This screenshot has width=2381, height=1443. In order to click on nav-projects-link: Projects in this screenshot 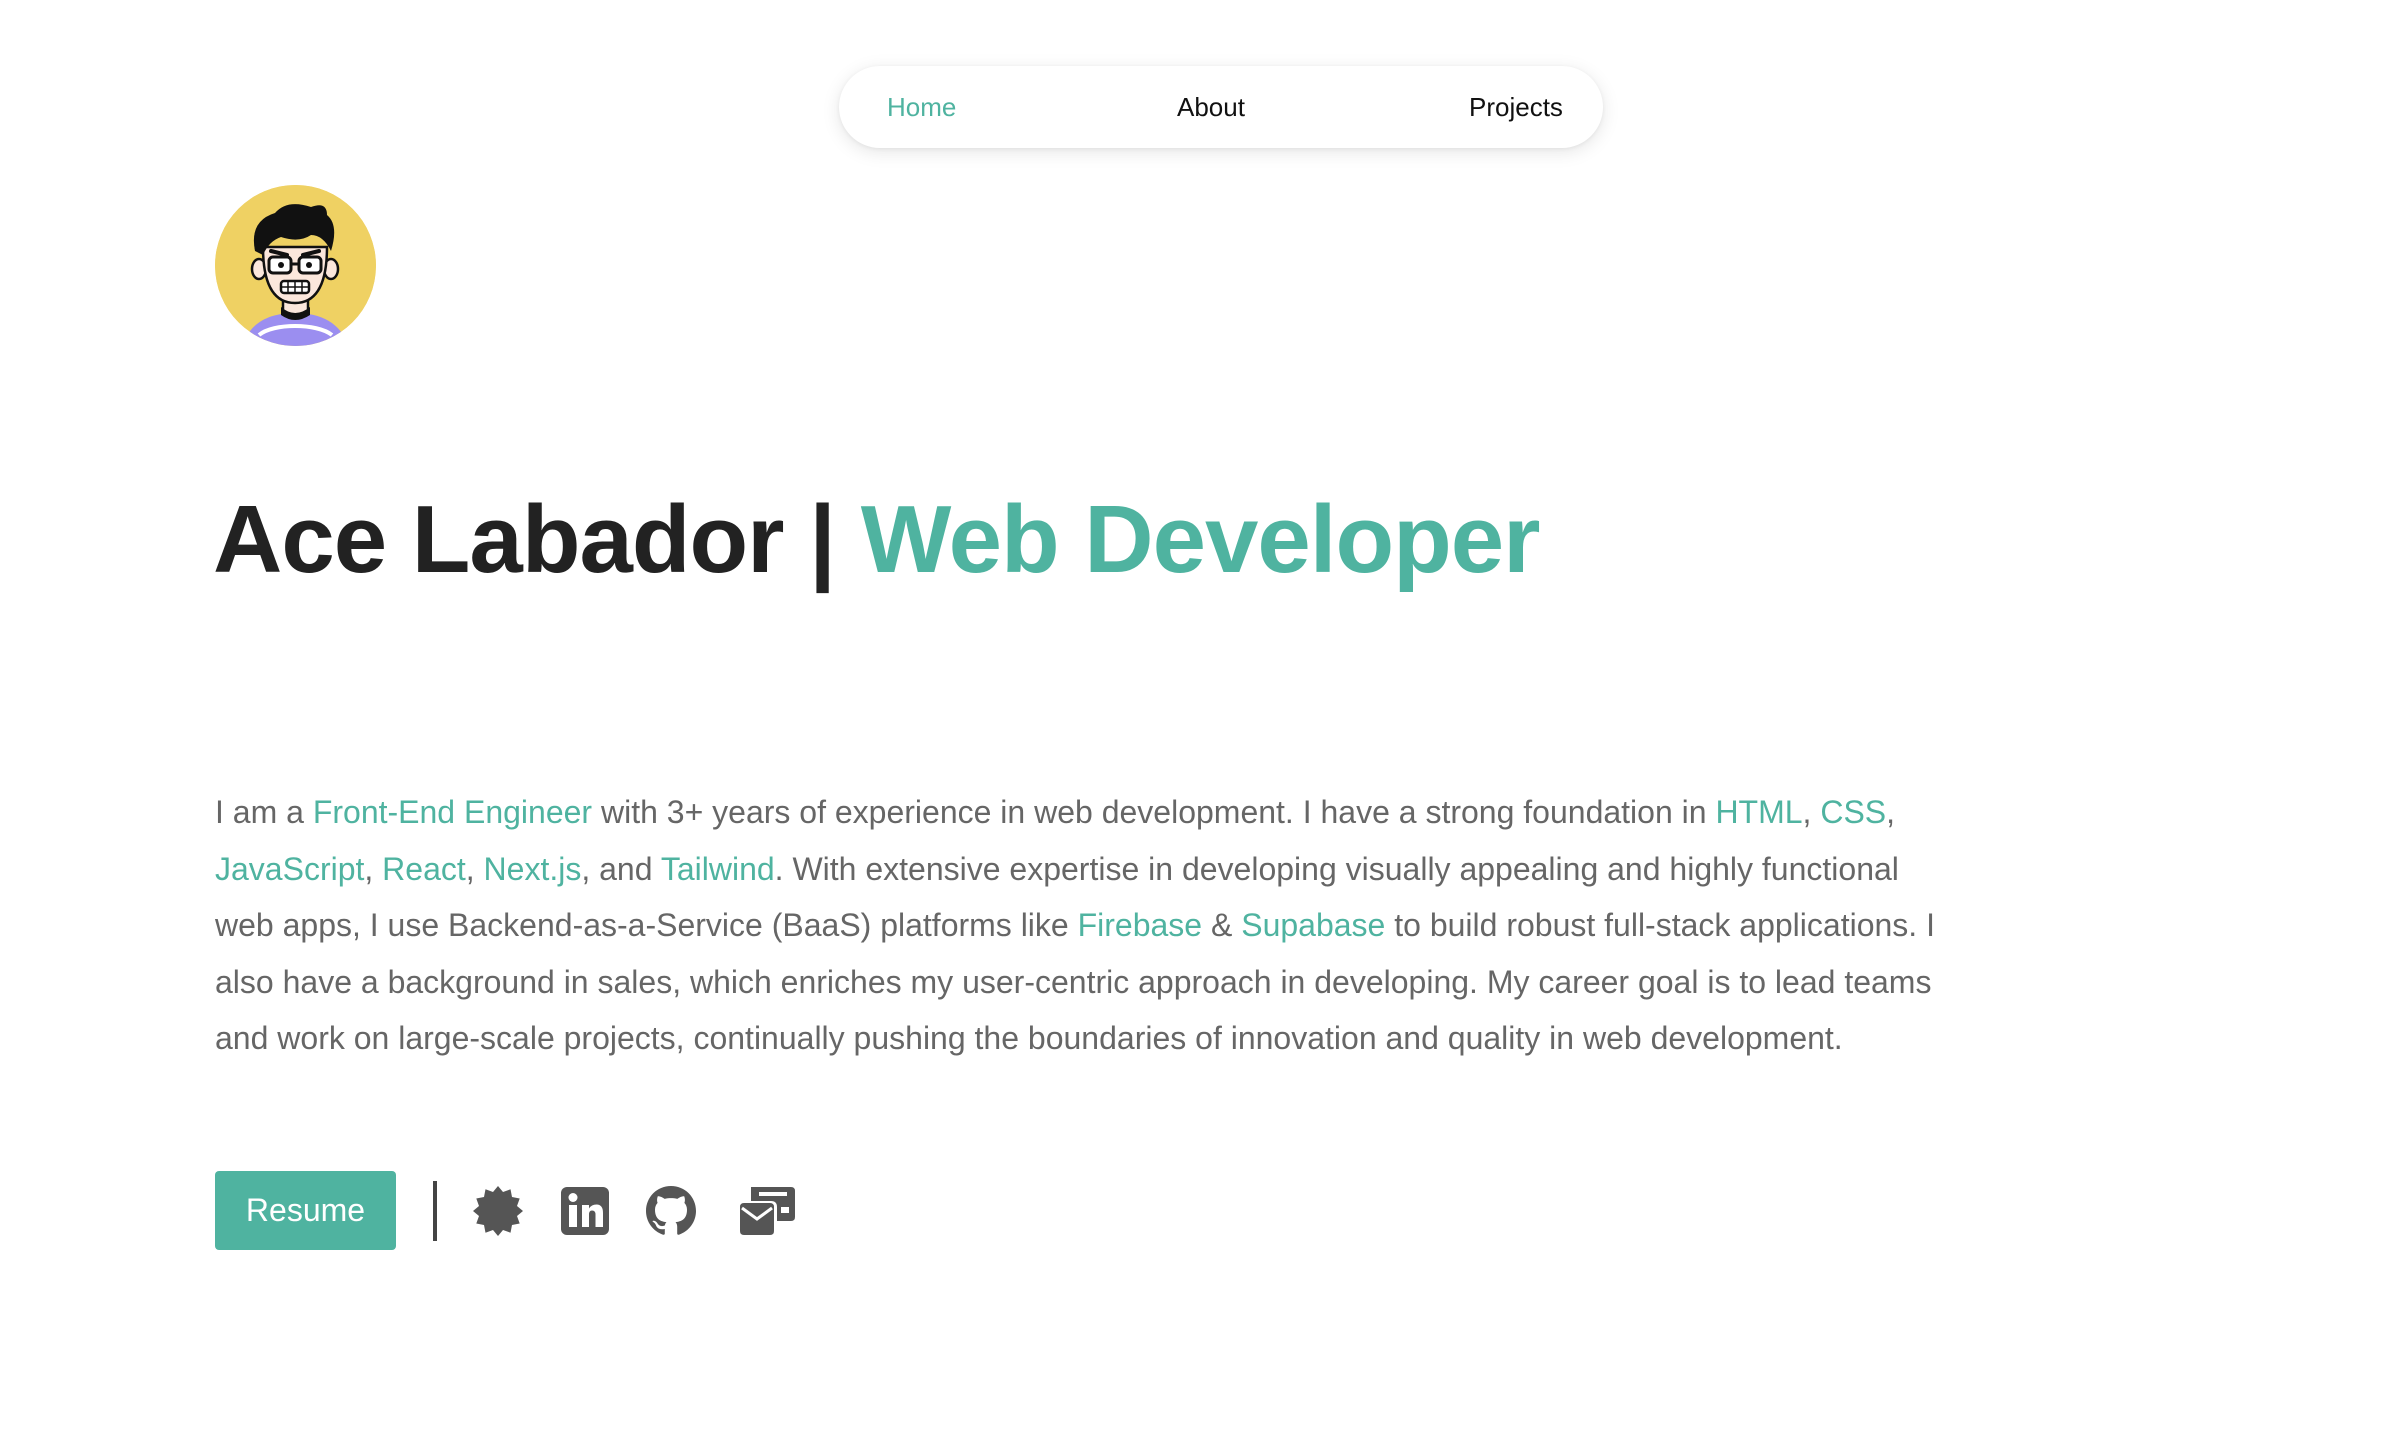, I will do `click(1516, 107)`.